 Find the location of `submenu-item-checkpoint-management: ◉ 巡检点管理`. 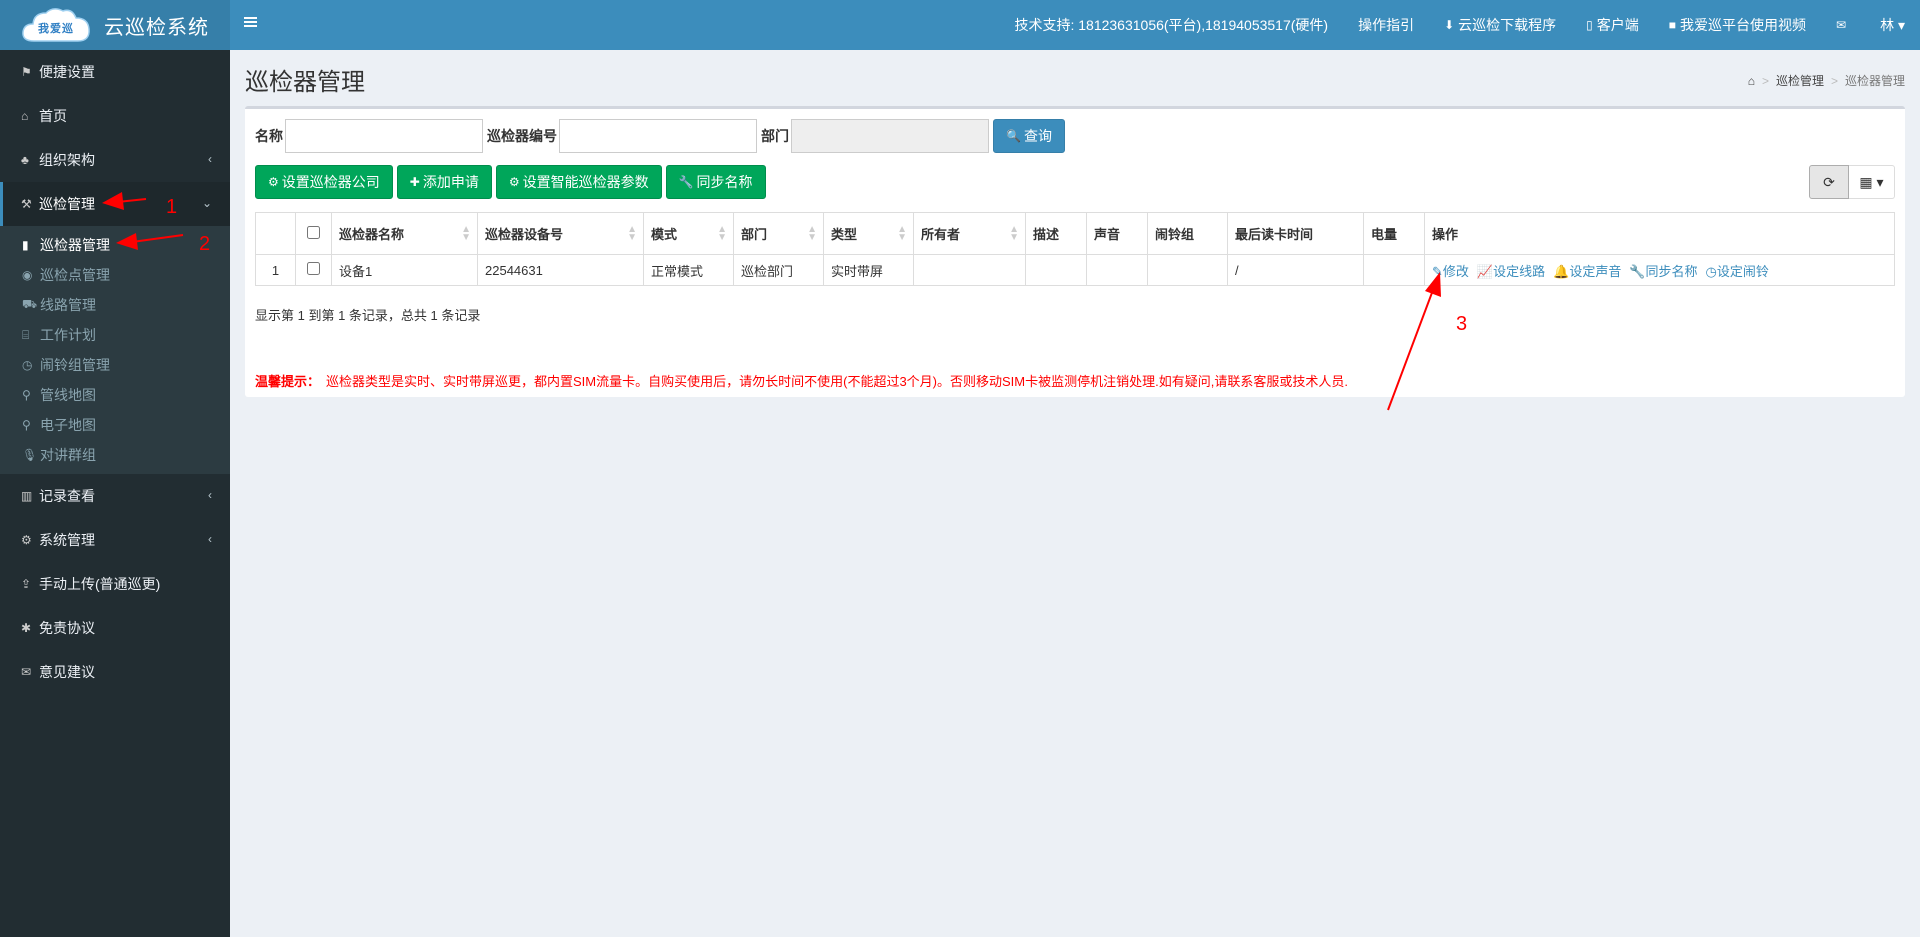

submenu-item-checkpoint-management: ◉ 巡检点管理 is located at coordinates (115, 275).